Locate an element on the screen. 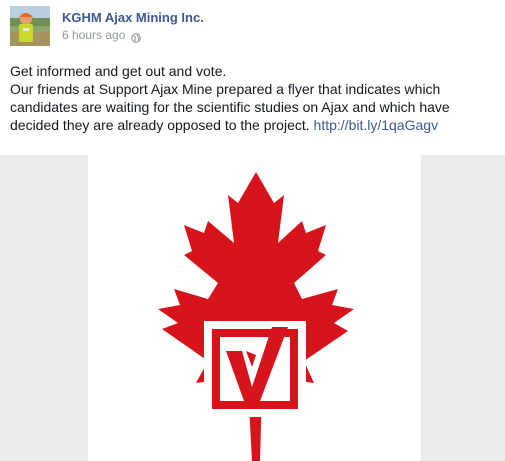  image-gutter-left is located at coordinates (44, 308).